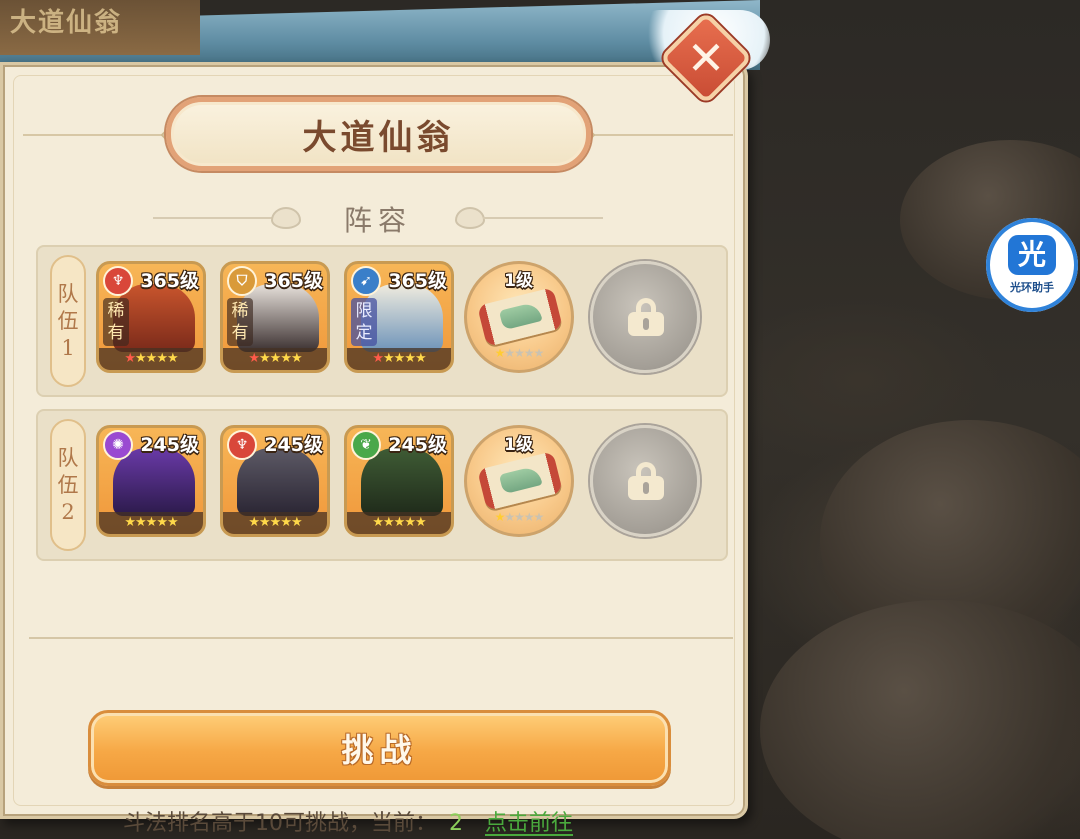 The width and height of the screenshot is (1080, 839). I want to click on challenge-button: 挑战, so click(379, 748).